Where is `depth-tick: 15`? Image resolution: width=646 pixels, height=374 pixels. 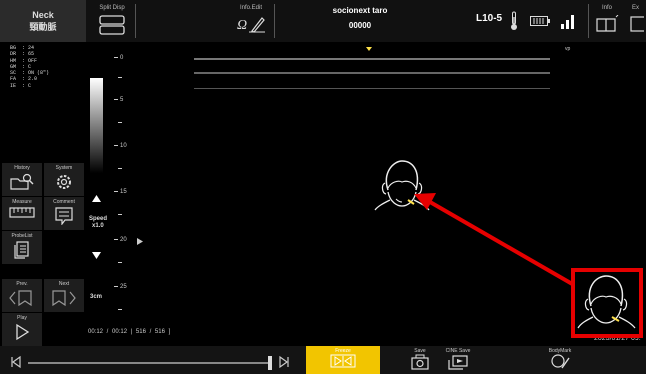 depth-tick: 15 is located at coordinates (120, 192).